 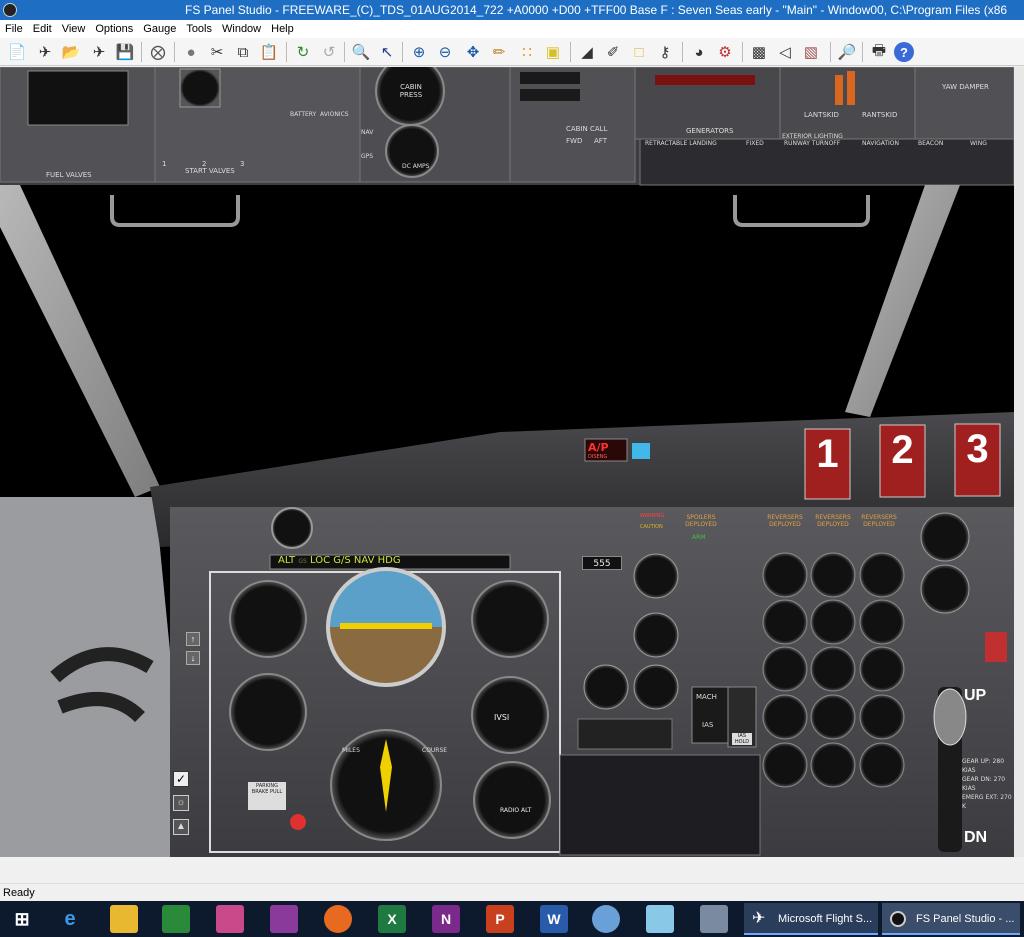 What do you see at coordinates (587, 52) in the screenshot?
I see `triangle-icon: ◢` at bounding box center [587, 52].